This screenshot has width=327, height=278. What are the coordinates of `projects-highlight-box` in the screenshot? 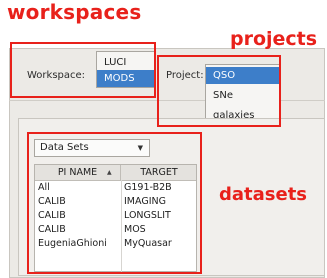 It's located at (219, 91).